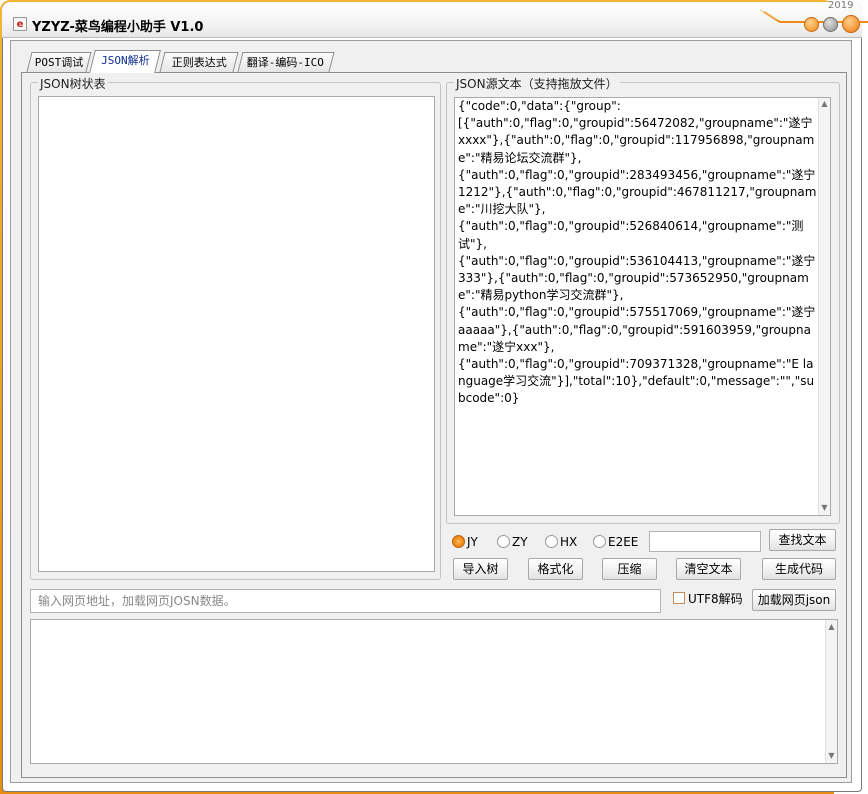  I want to click on radio-hx, so click(551, 541).